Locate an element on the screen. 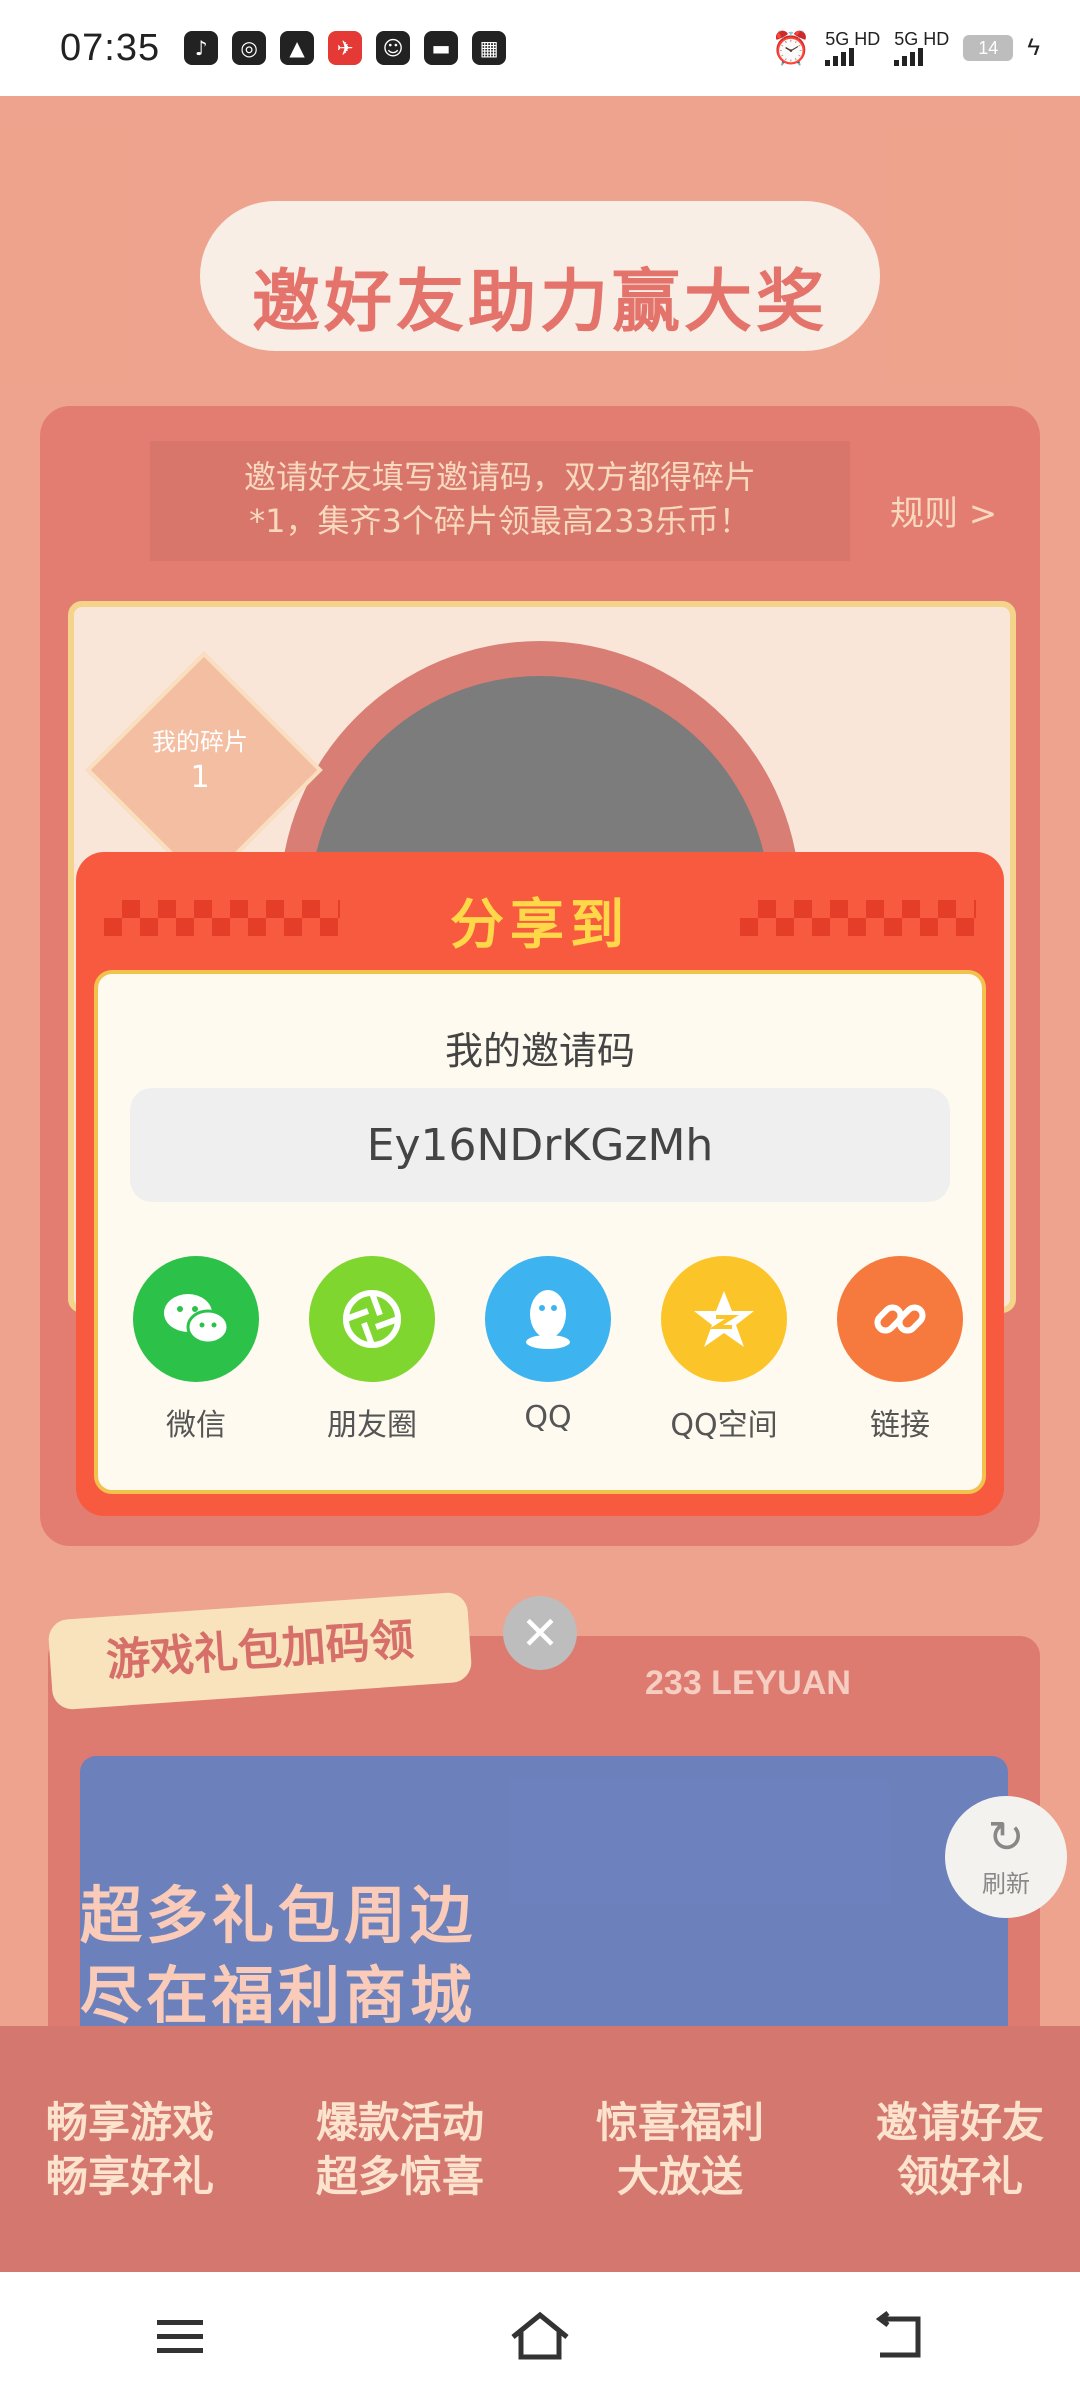 Image resolution: width=1080 pixels, height=2400 pixels. share-qq-button: QQ is located at coordinates (548, 1345).